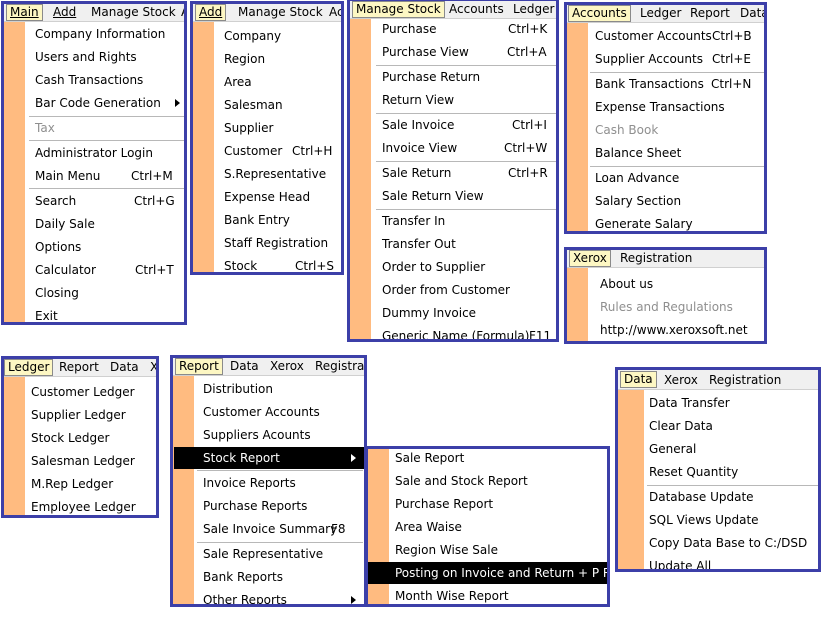 Image resolution: width=822 pixels, height=617 pixels. What do you see at coordinates (465, 267) in the screenshot?
I see `menu-item-order-to-supplier: Order to Supplier` at bounding box center [465, 267].